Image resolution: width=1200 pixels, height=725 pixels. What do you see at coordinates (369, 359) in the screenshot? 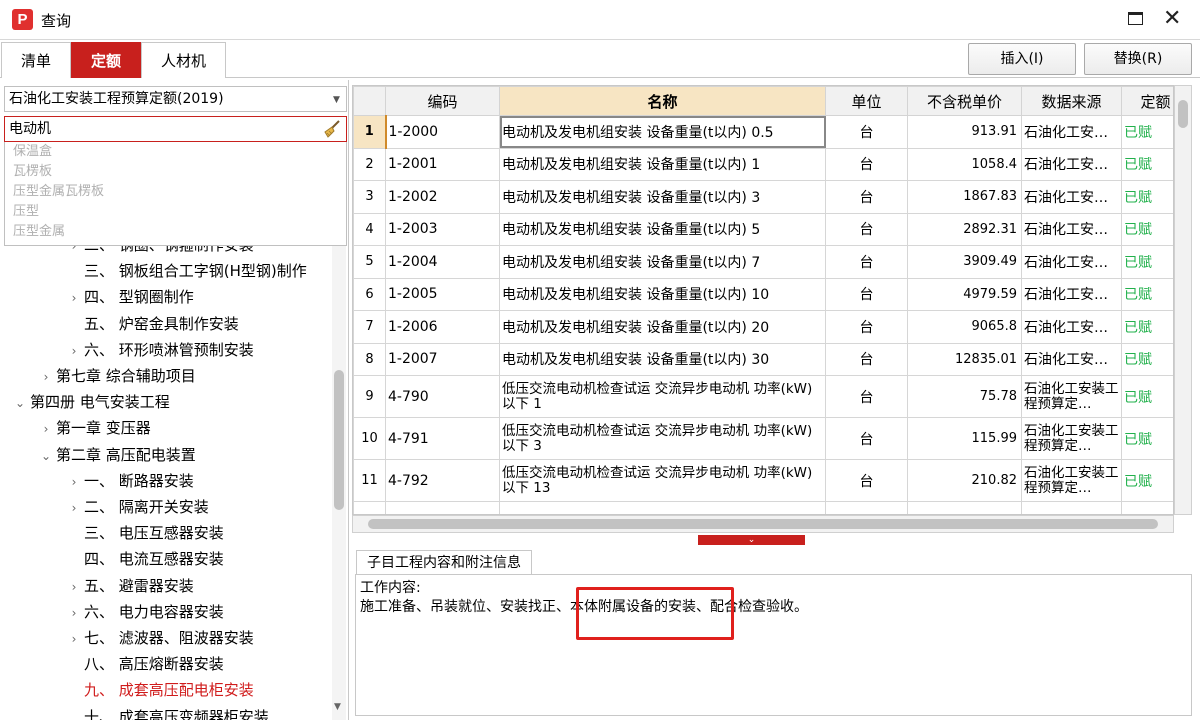
I see `row-number: 8` at bounding box center [369, 359].